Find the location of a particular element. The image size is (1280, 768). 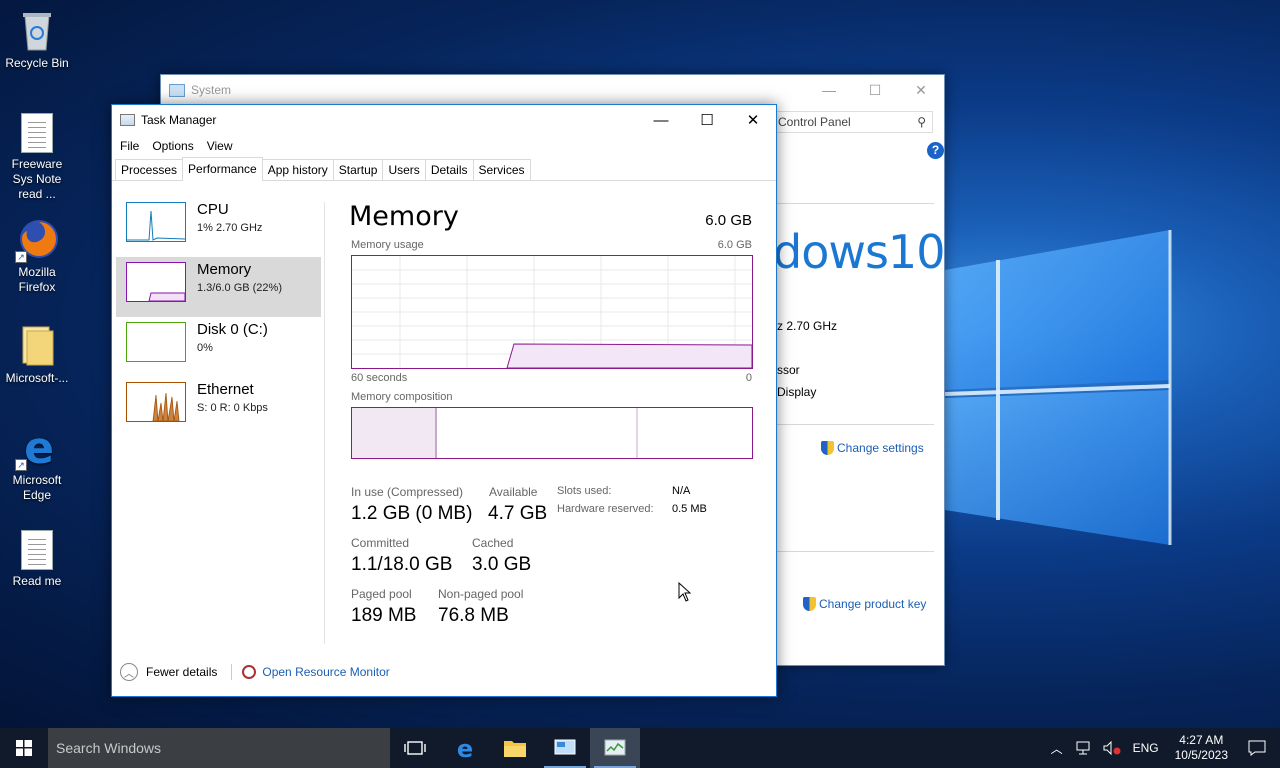

taskbar-system-button is located at coordinates (565, 748).